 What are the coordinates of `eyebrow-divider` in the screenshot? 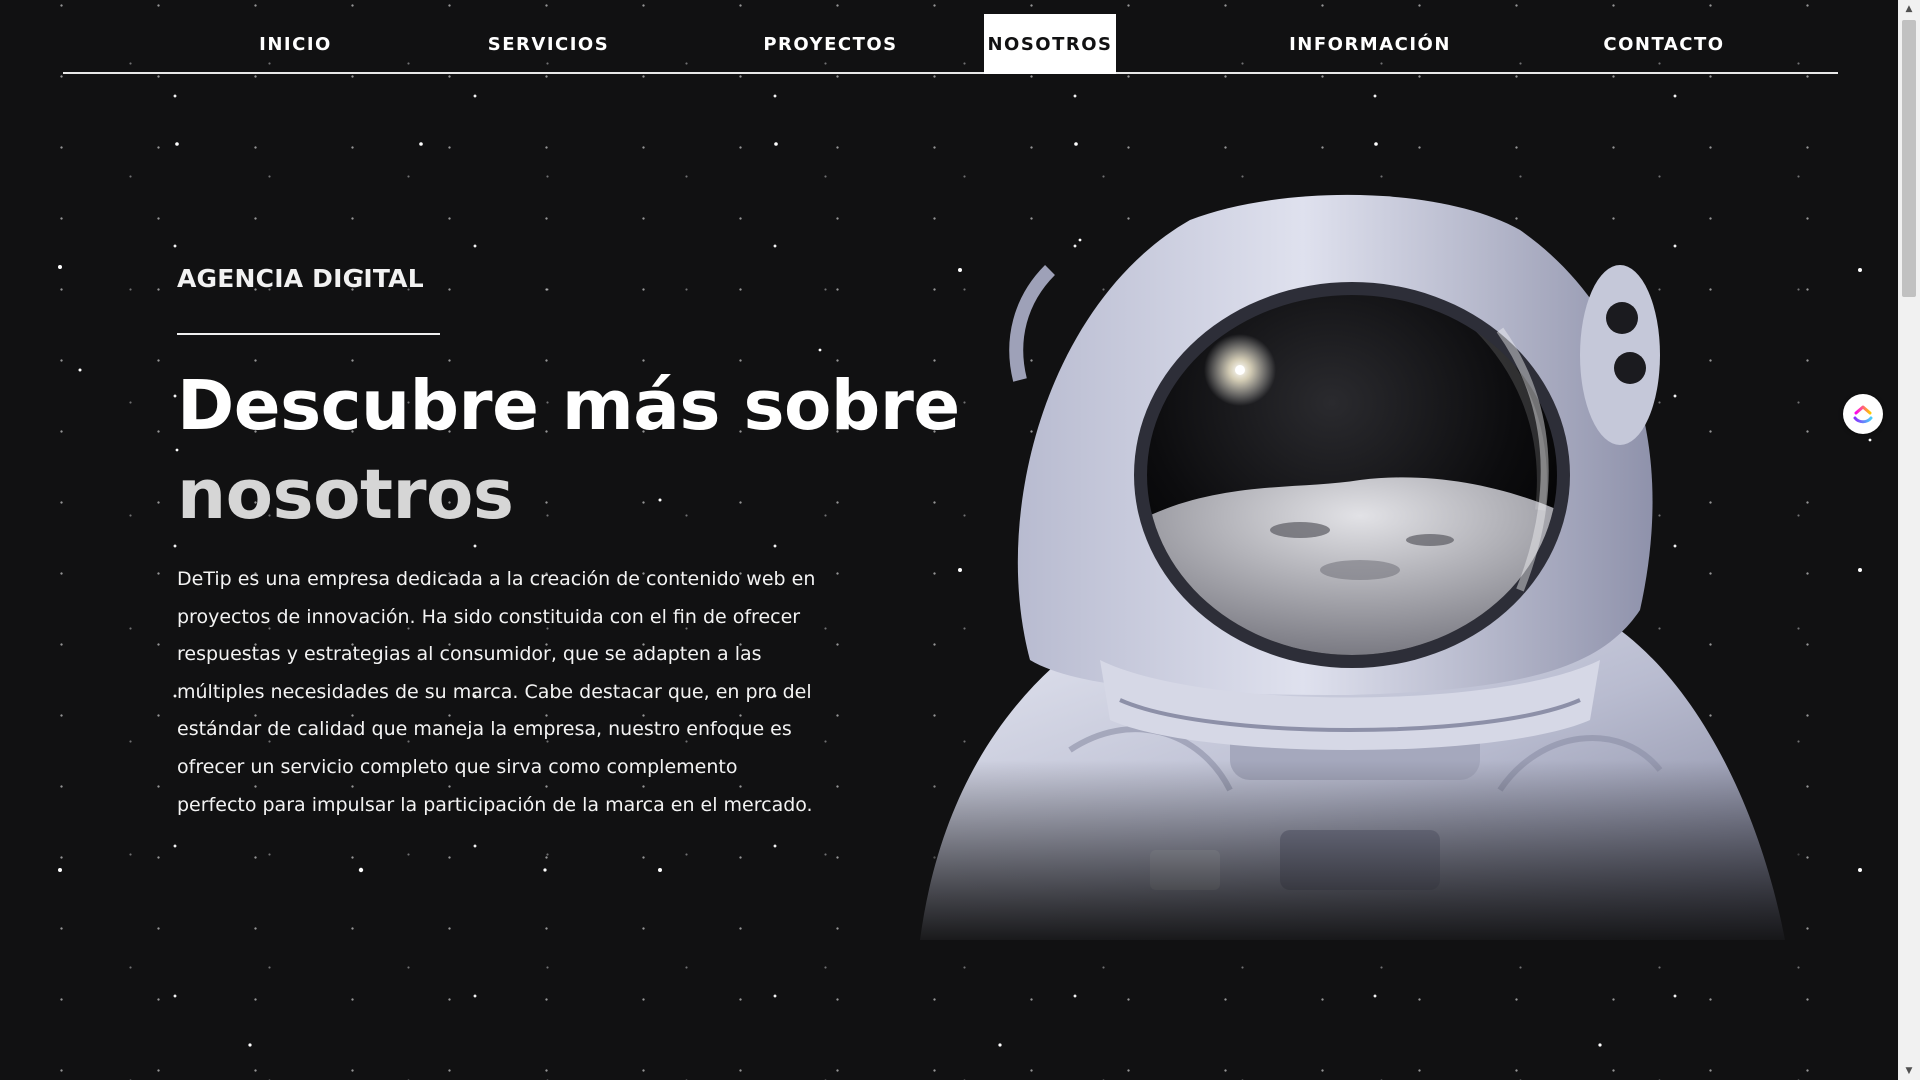 It's located at (308, 334).